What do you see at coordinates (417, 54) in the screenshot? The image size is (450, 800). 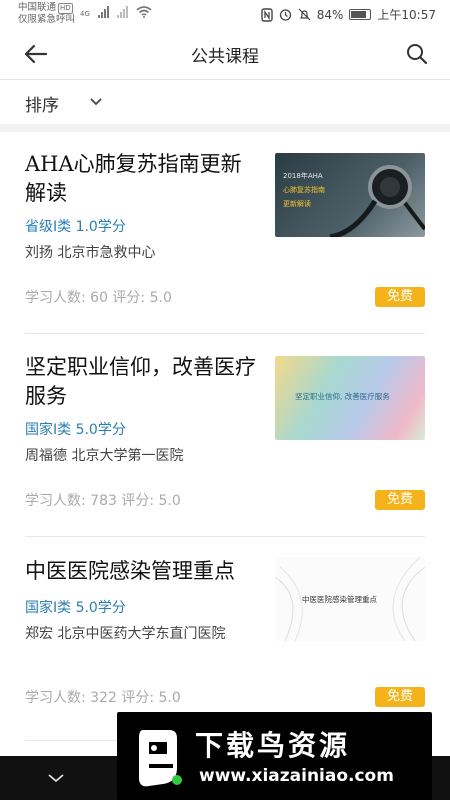 I see `search-icon` at bounding box center [417, 54].